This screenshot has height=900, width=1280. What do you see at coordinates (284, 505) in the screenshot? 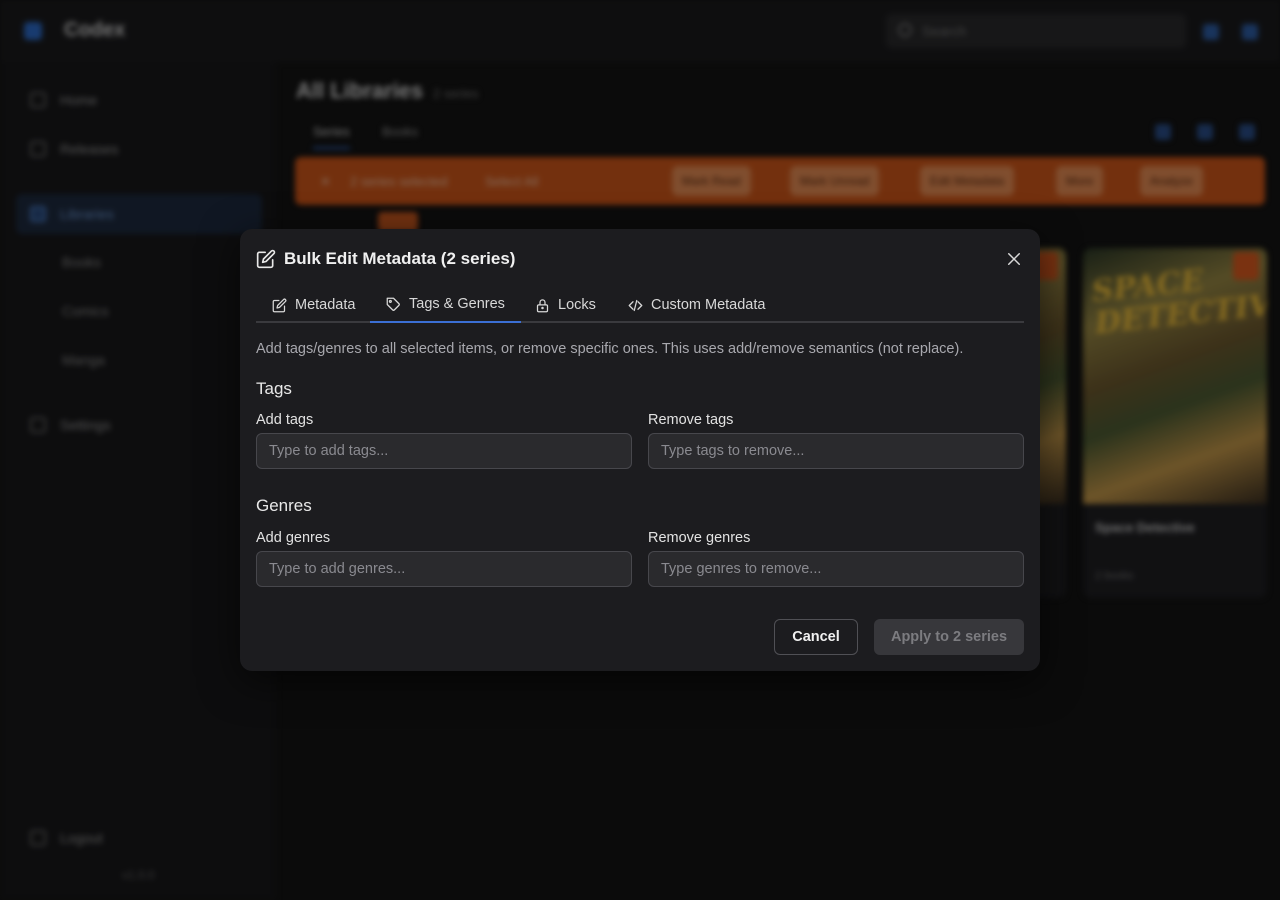
I see `genres-section-title: Genres` at bounding box center [284, 505].